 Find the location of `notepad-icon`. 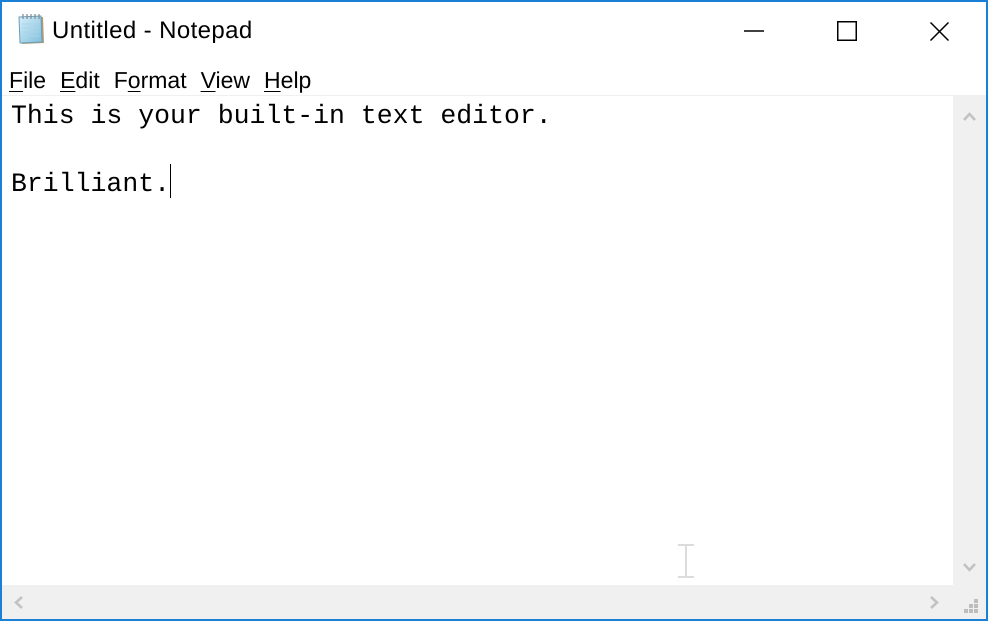

notepad-icon is located at coordinates (31, 29).